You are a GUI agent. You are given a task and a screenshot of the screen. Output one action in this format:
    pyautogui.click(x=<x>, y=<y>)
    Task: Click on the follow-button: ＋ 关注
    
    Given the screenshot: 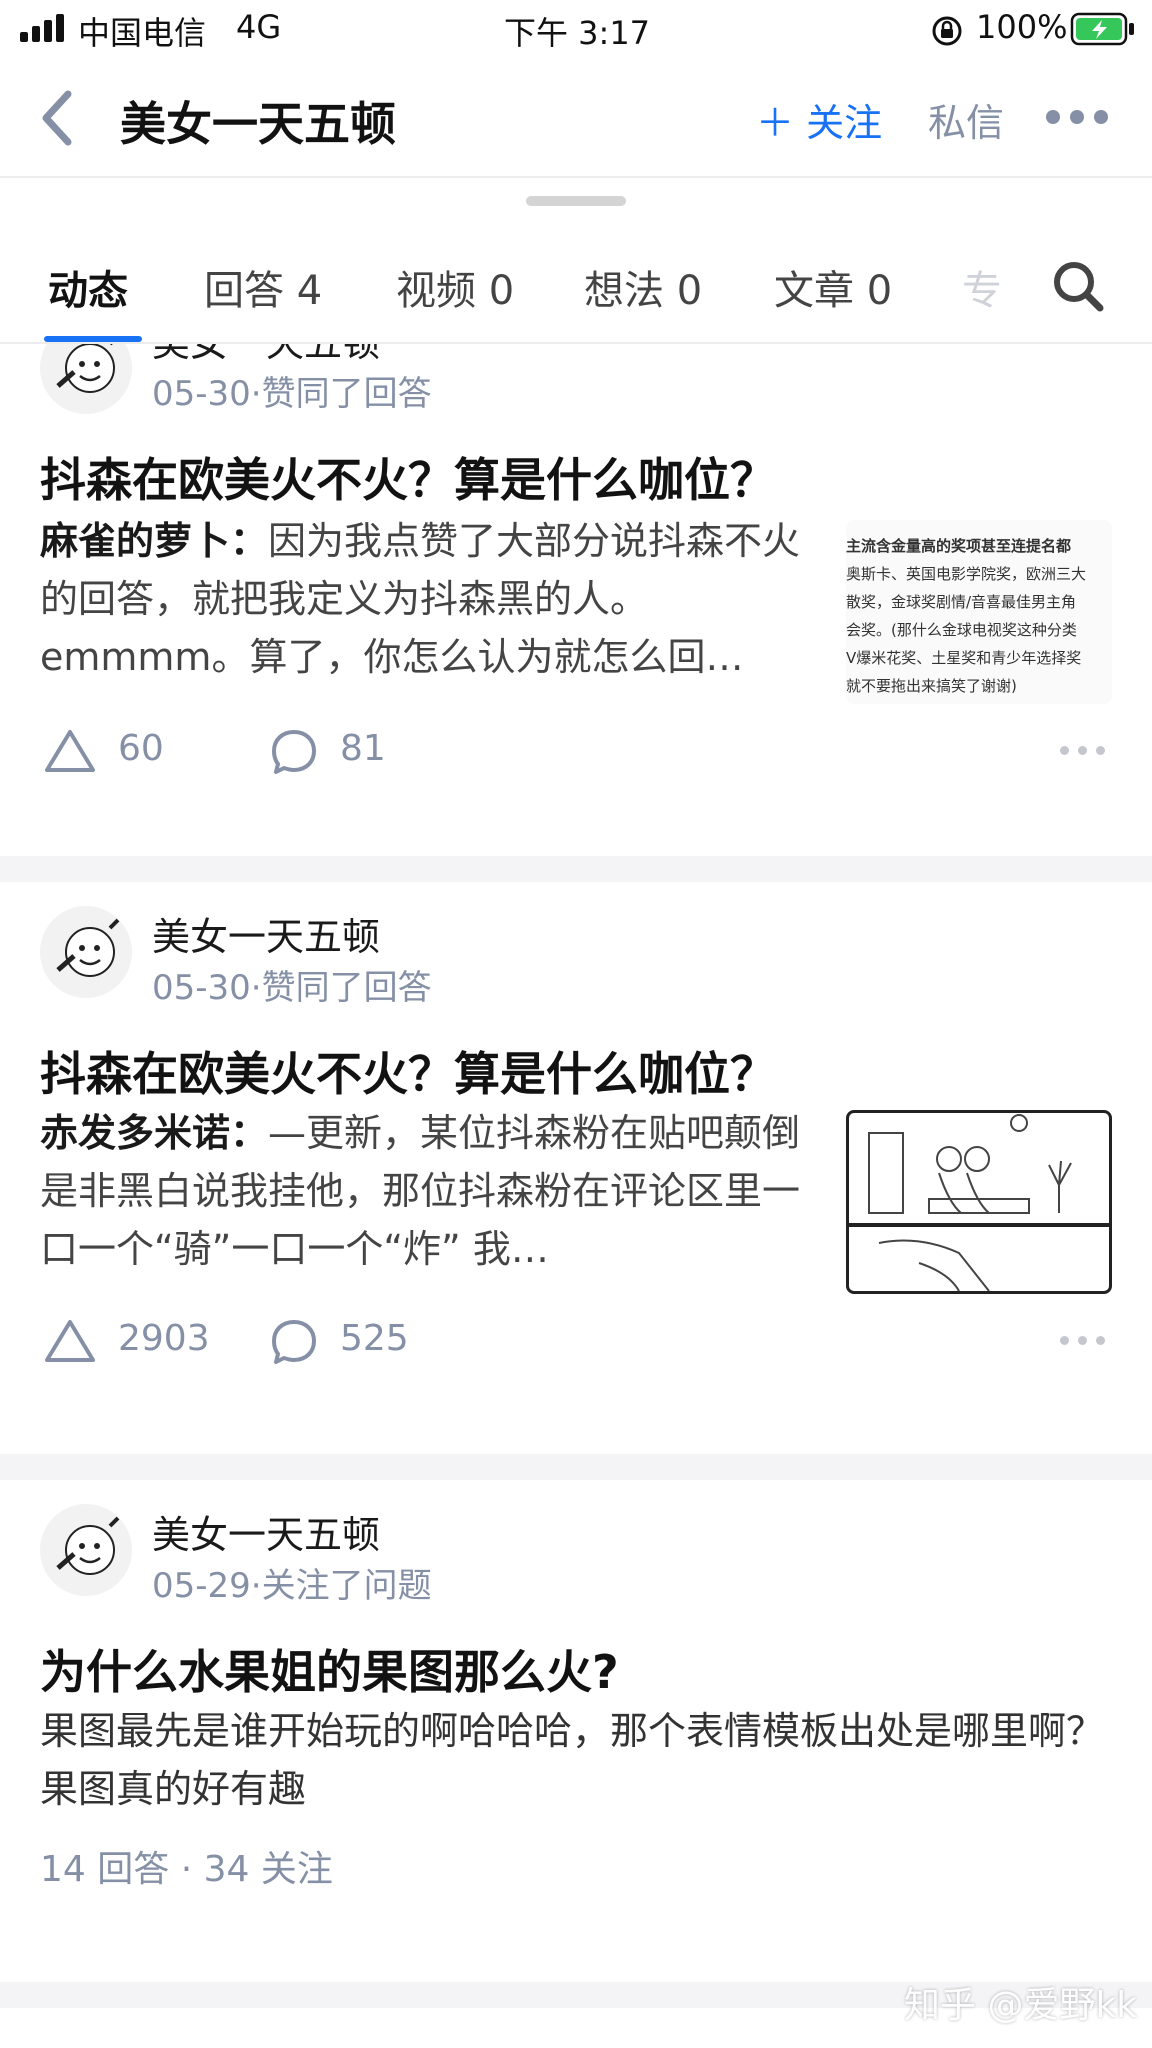 What is the action you would take?
    pyautogui.click(x=819, y=119)
    